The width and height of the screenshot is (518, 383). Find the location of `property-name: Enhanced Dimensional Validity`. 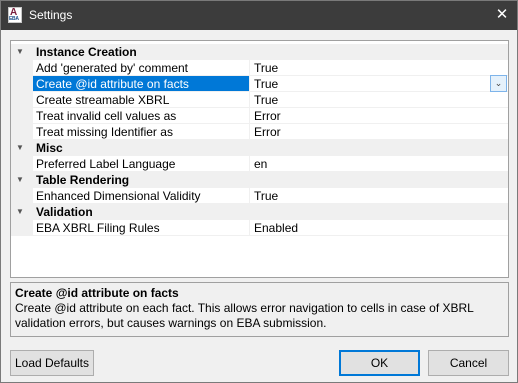

property-name: Enhanced Dimensional Validity is located at coordinates (141, 196).